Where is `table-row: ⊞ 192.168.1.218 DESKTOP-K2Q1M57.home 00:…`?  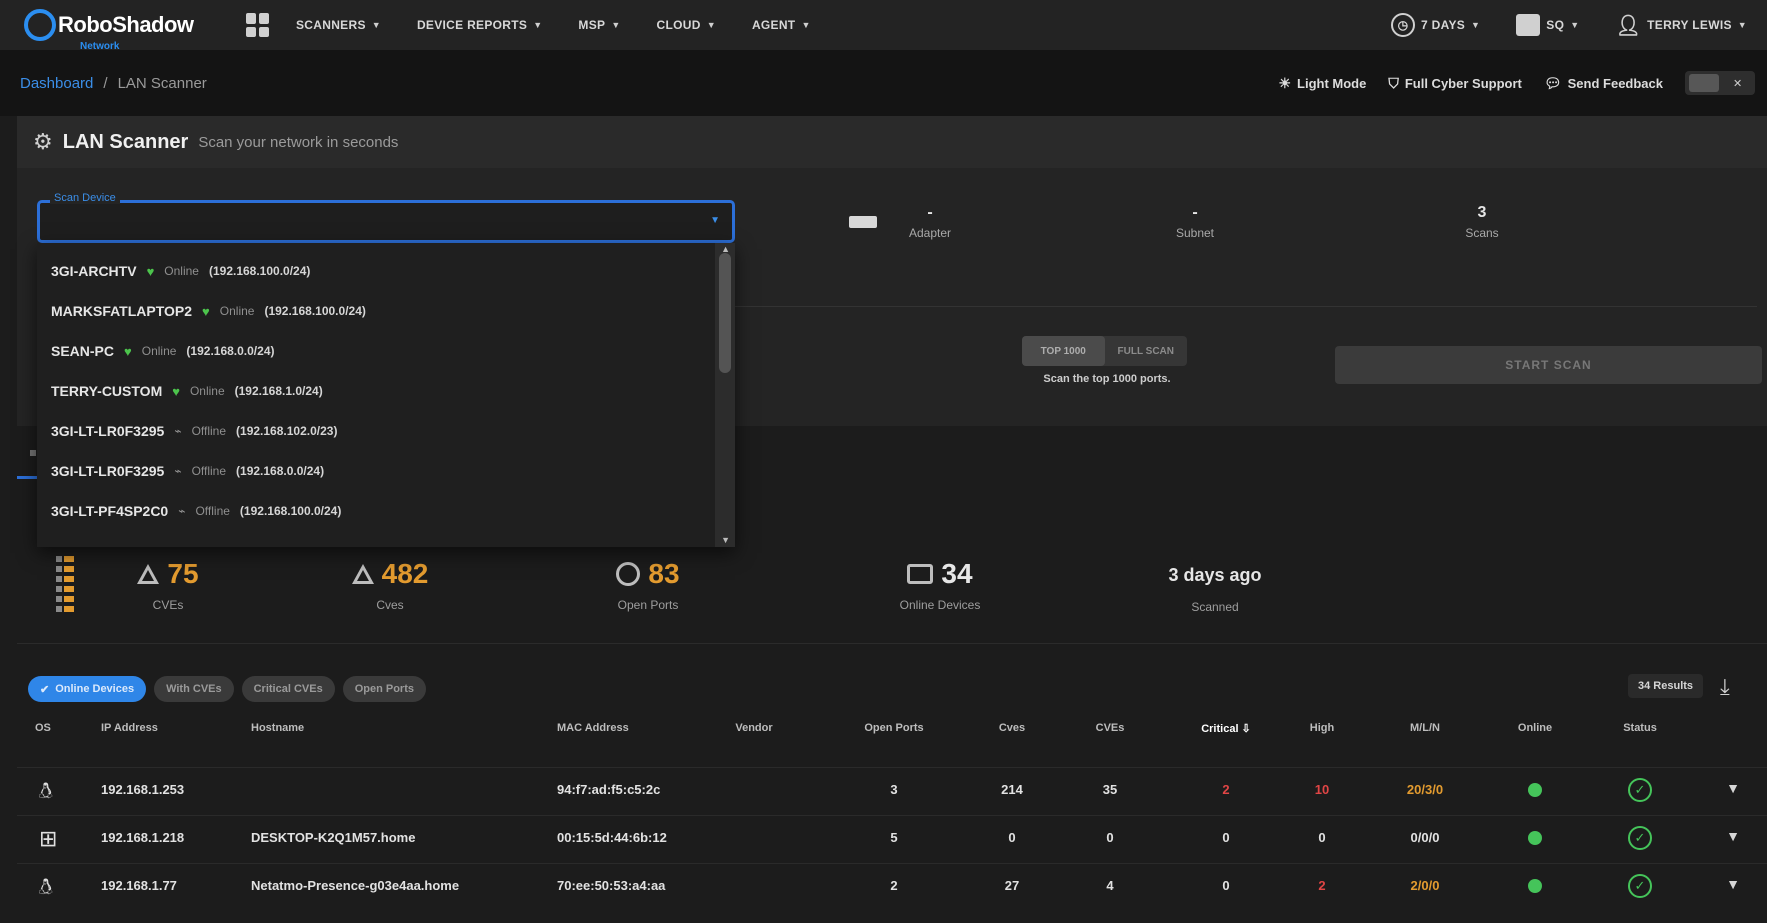
table-row: ⊞ 192.168.1.218 DESKTOP-K2Q1M57.home 00:… is located at coordinates (892, 838).